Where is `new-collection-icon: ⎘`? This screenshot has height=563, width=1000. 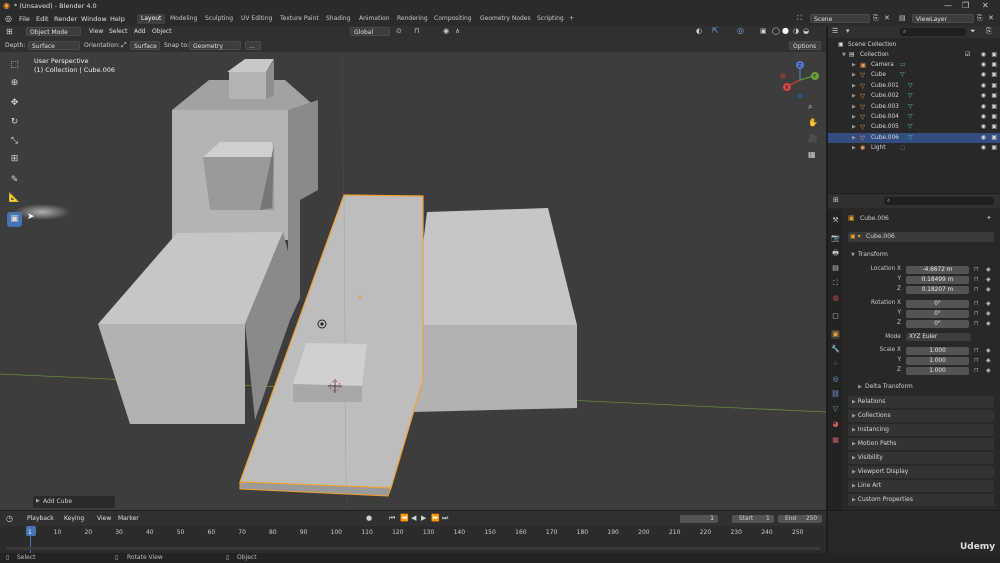 new-collection-icon: ⎘ is located at coordinates (989, 31).